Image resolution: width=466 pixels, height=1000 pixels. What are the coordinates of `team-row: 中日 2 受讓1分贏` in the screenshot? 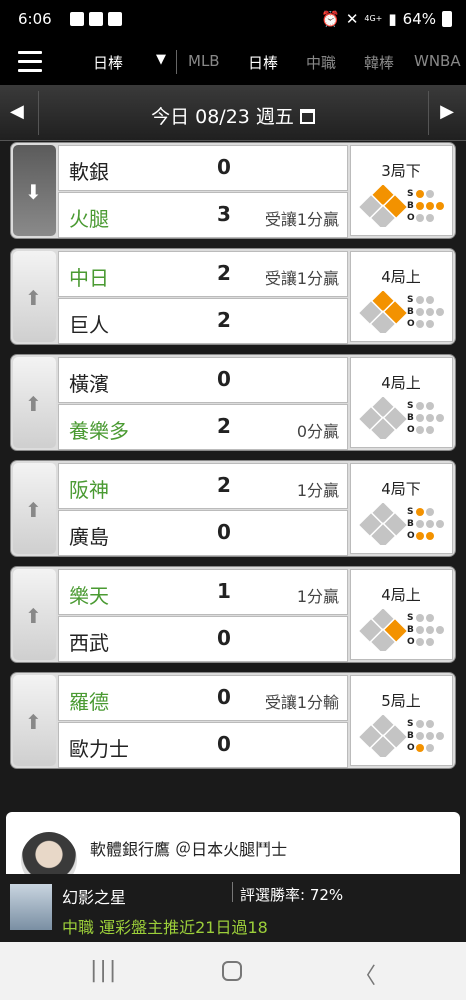 It's located at (203, 274).